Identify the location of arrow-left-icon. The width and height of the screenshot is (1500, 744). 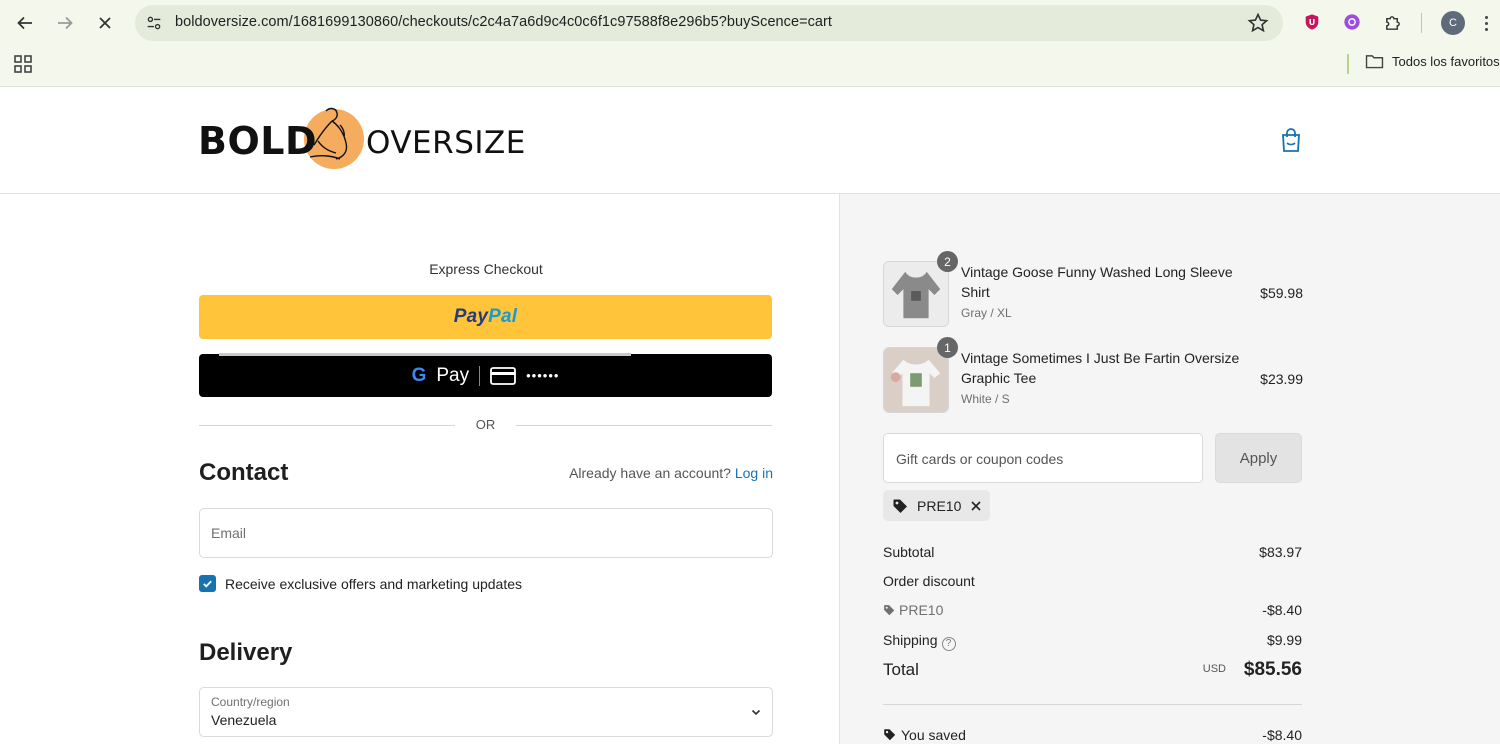
(24, 23).